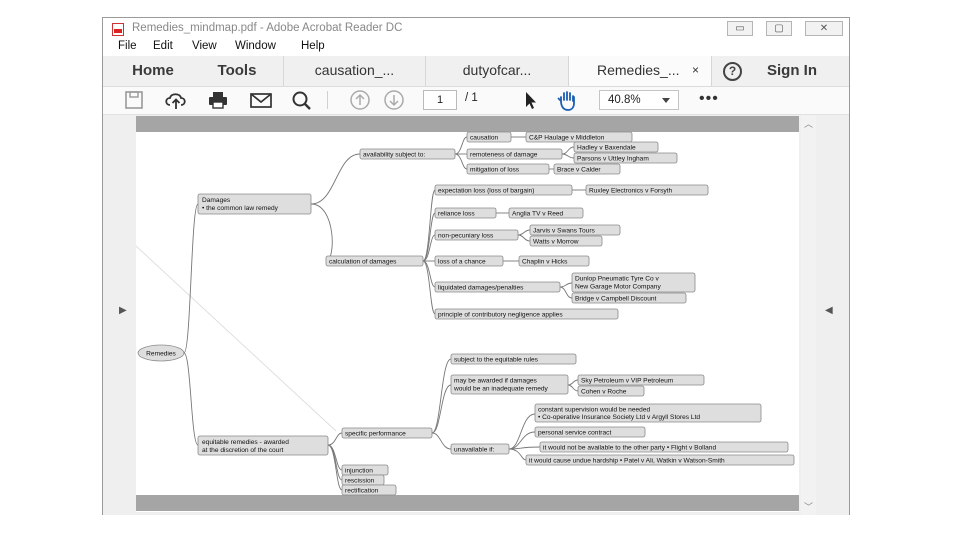 This screenshot has height=540, width=960. What do you see at coordinates (732, 71) in the screenshot?
I see `help-icon: ?` at bounding box center [732, 71].